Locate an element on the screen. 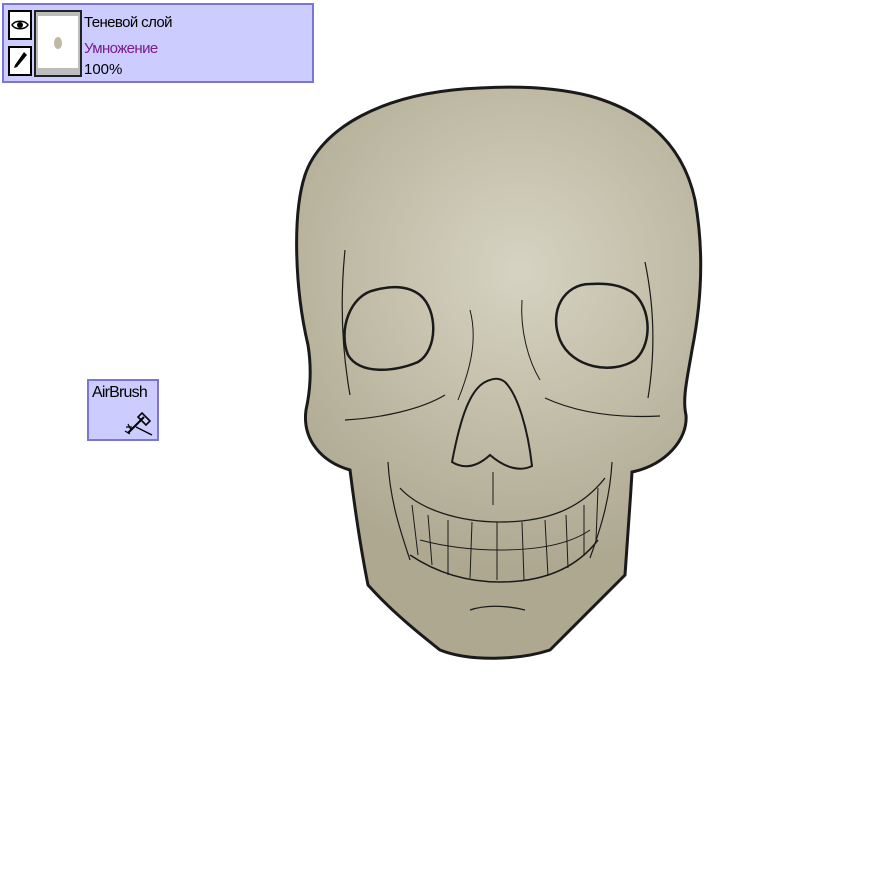 Image resolution: width=894 pixels, height=896 pixels. eye-icon is located at coordinates (20, 25).